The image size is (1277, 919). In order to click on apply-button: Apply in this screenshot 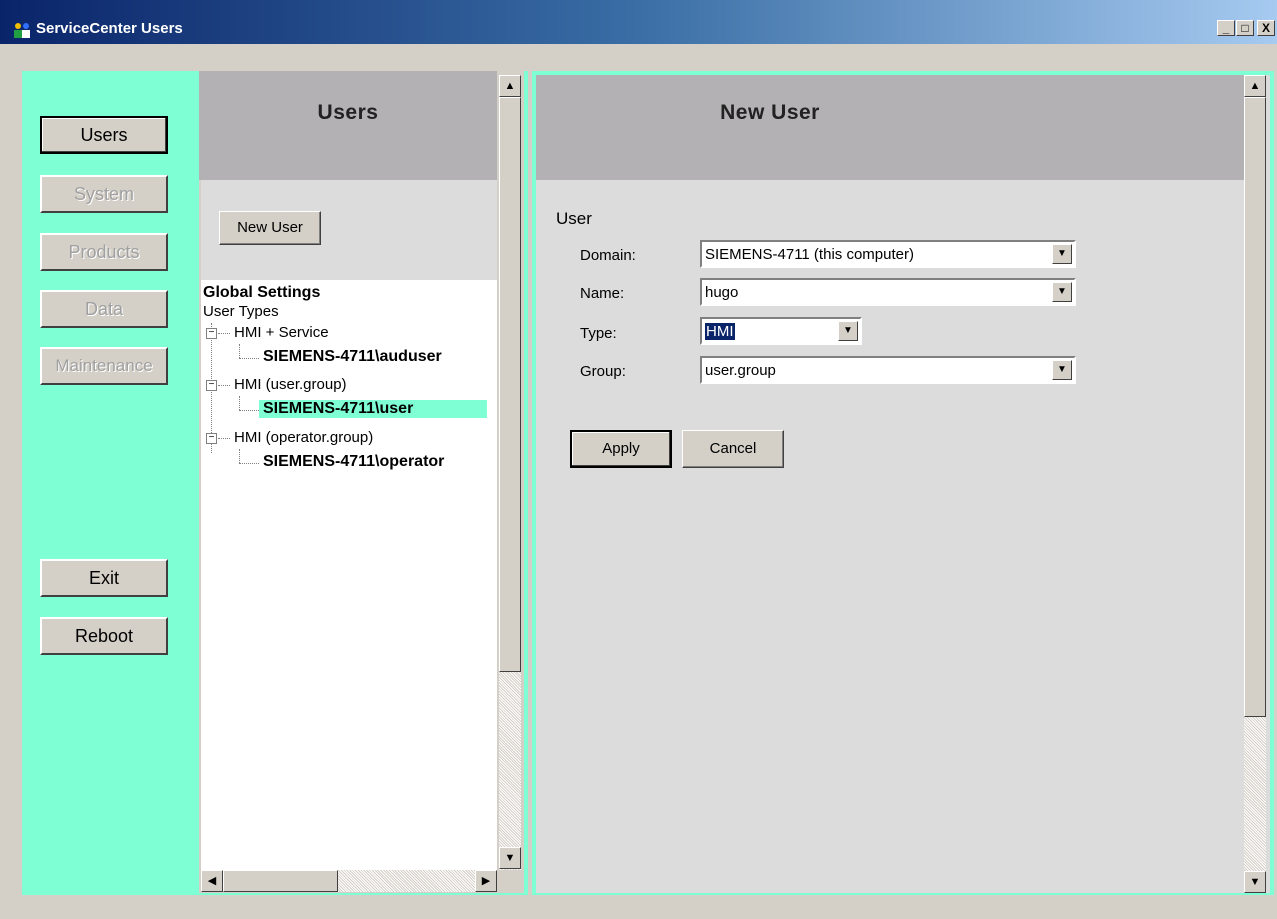, I will do `click(621, 449)`.